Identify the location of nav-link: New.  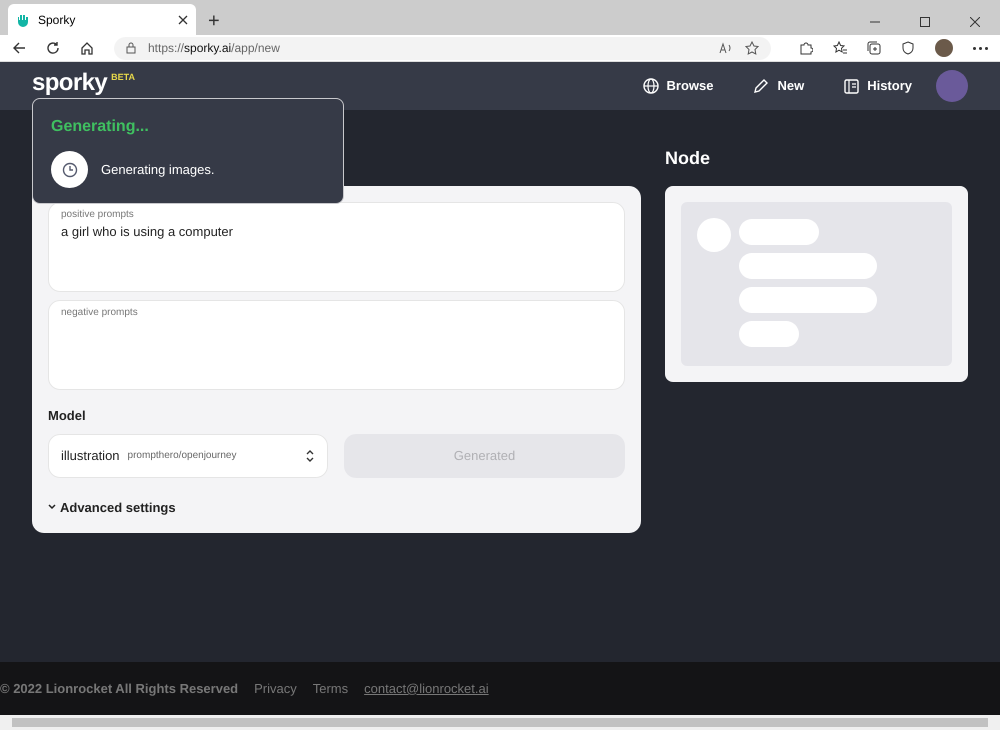
(778, 86).